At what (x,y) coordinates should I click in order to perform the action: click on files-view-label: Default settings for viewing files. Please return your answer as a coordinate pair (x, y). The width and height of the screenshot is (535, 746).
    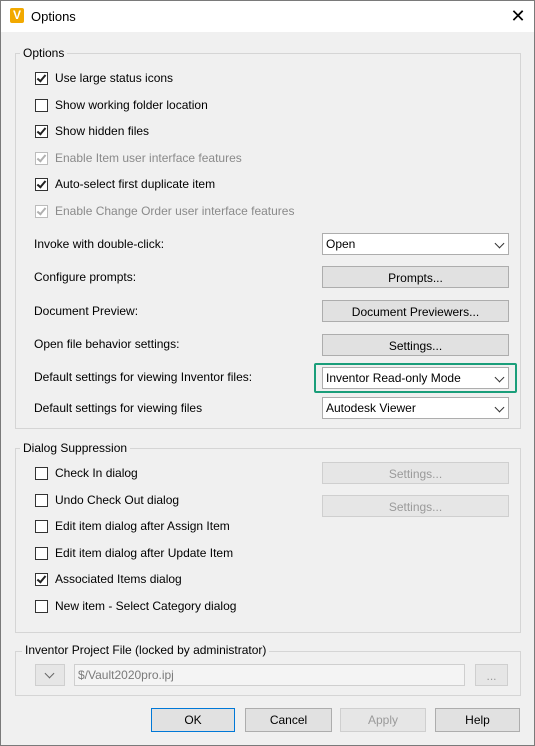
    Looking at the image, I should click on (118, 408).